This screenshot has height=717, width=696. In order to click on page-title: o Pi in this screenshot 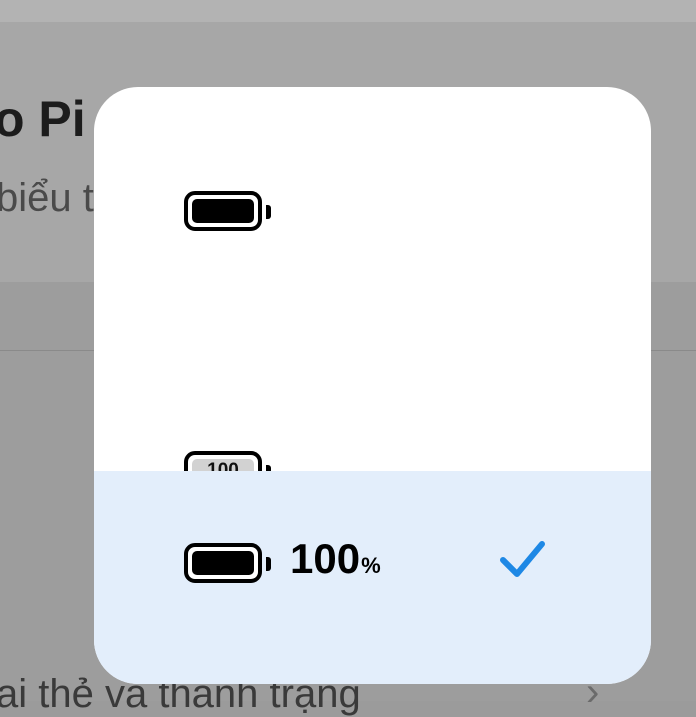, I will do `click(43, 119)`.